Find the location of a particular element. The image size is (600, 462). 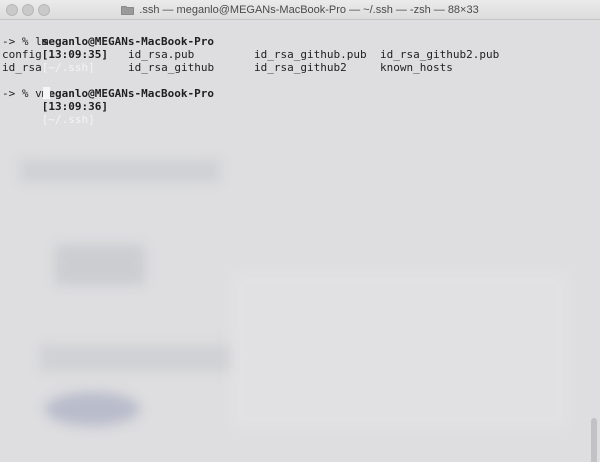

file-entry: id_rsa_github.pub is located at coordinates (310, 54).